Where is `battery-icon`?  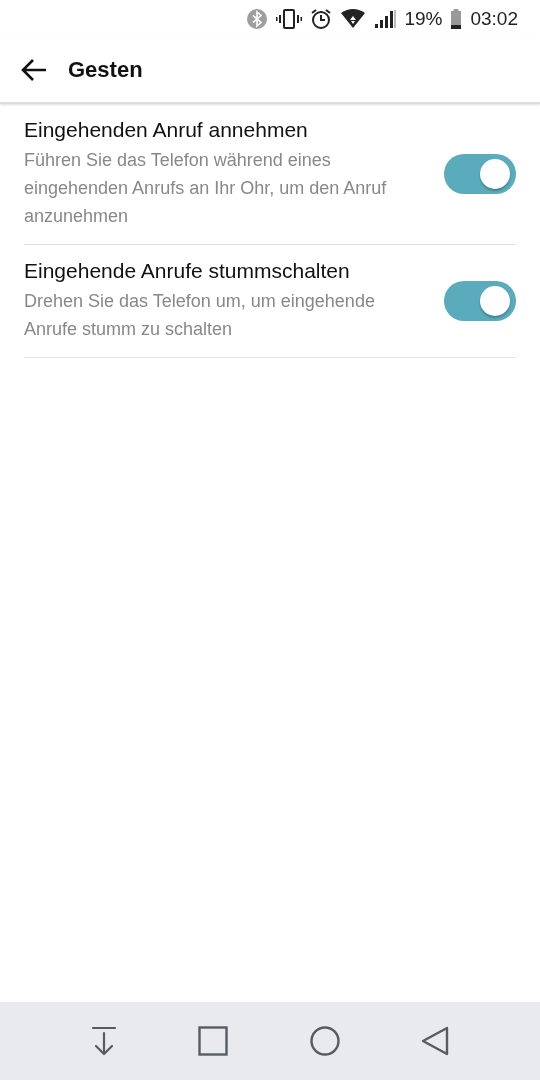
battery-icon is located at coordinates (456, 19).